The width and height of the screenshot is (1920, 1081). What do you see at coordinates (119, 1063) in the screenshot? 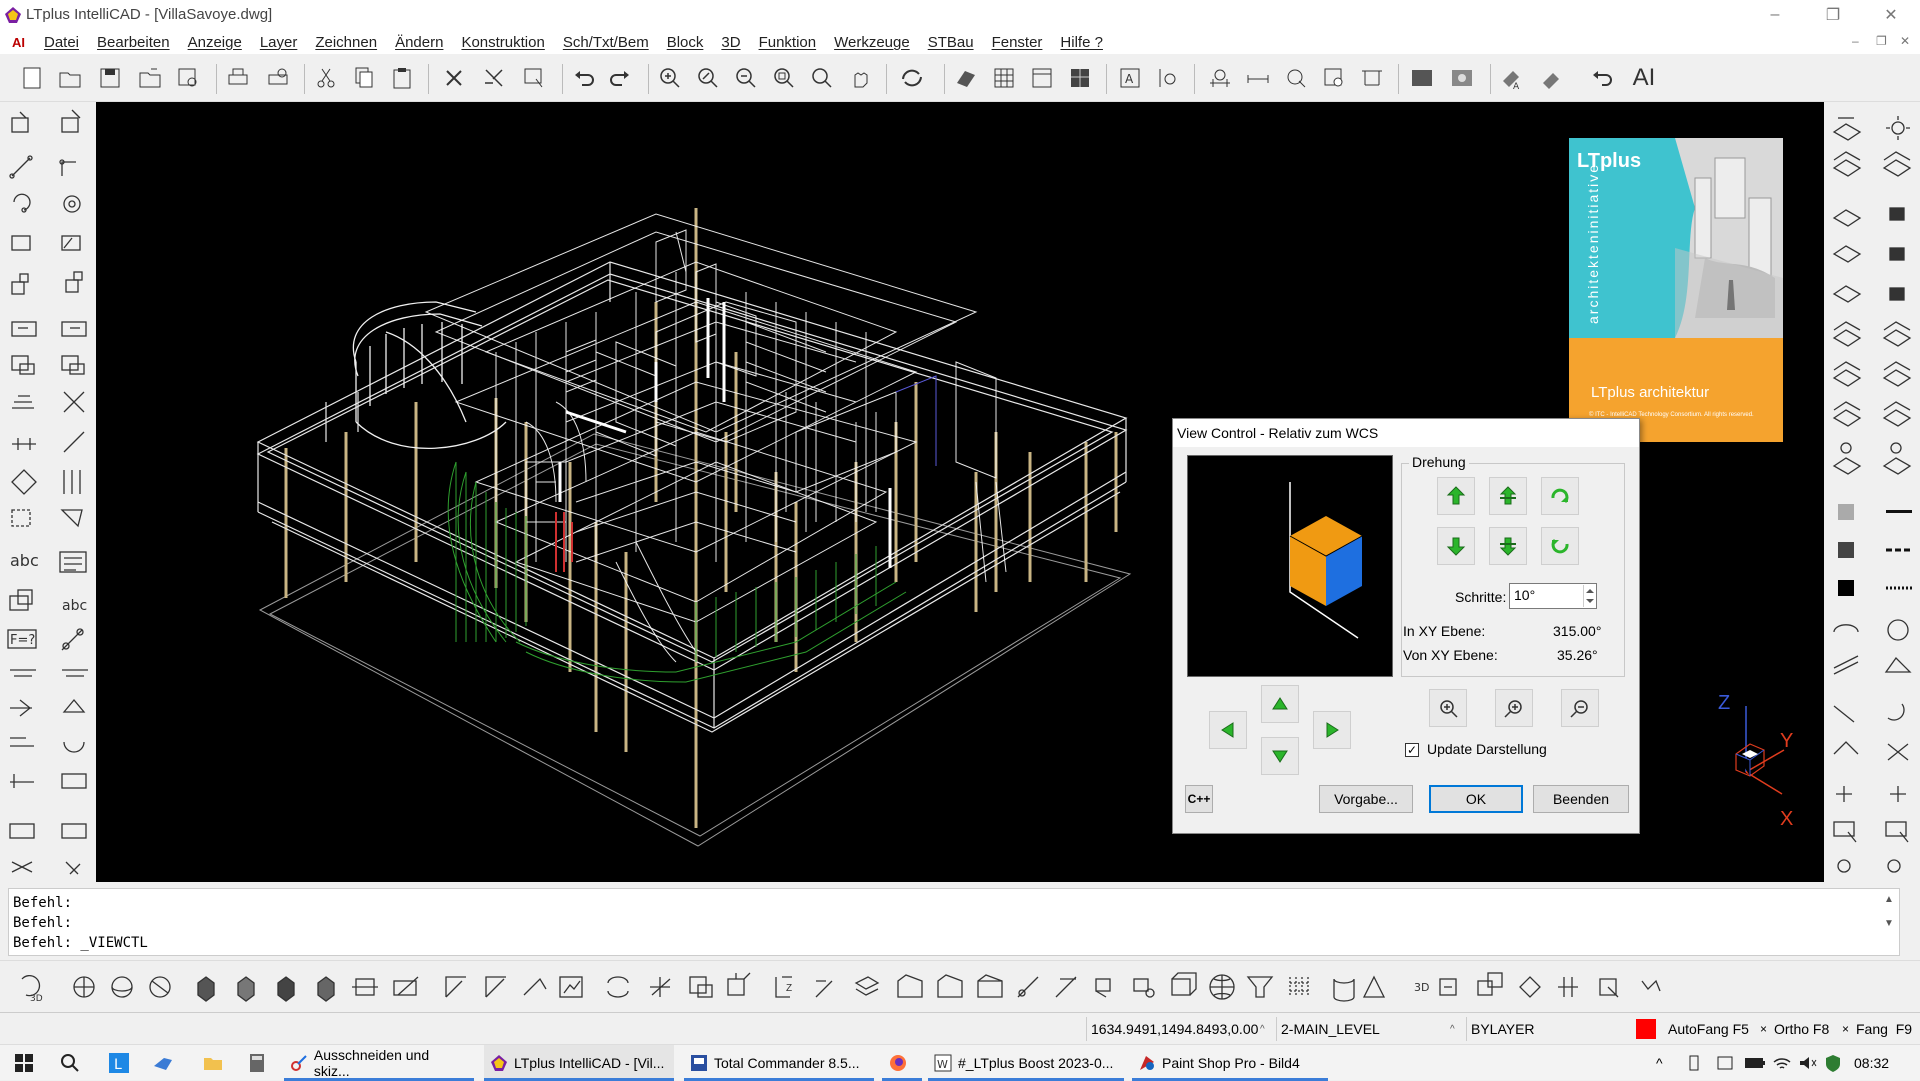
I see `taskbar-ltplus-pin: L` at bounding box center [119, 1063].